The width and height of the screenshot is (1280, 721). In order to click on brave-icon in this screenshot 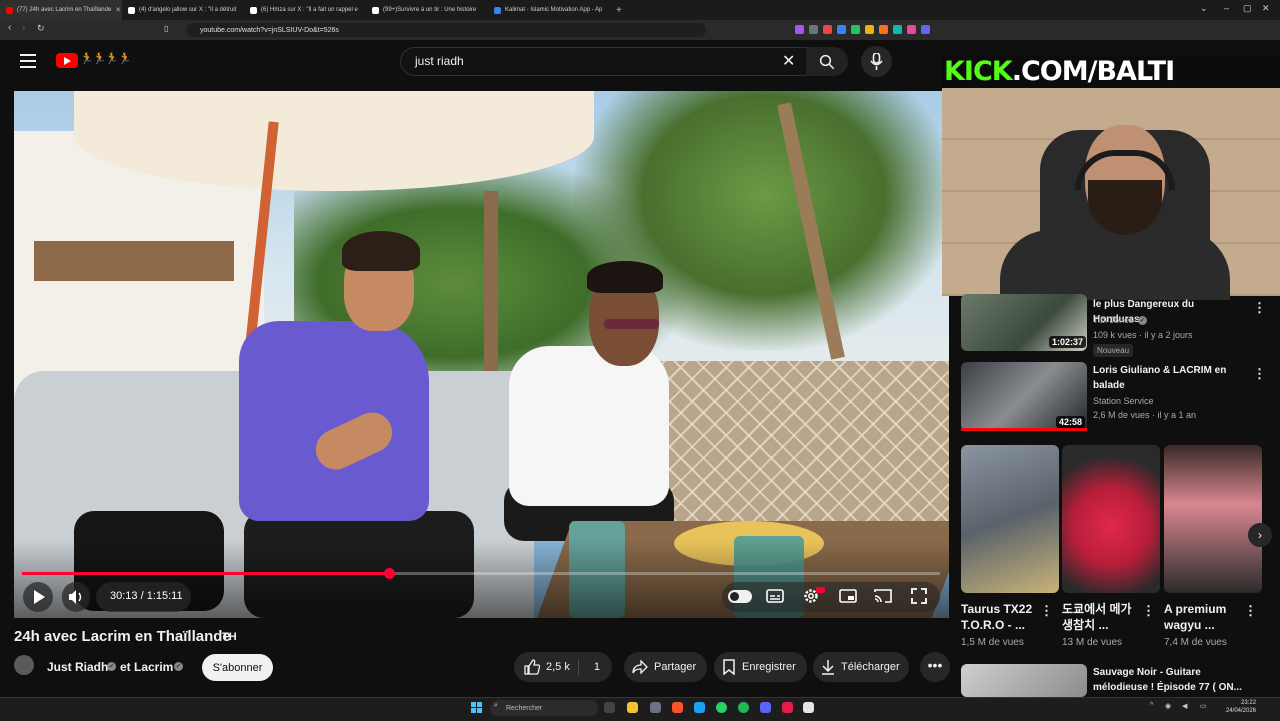, I will do `click(677, 707)`.